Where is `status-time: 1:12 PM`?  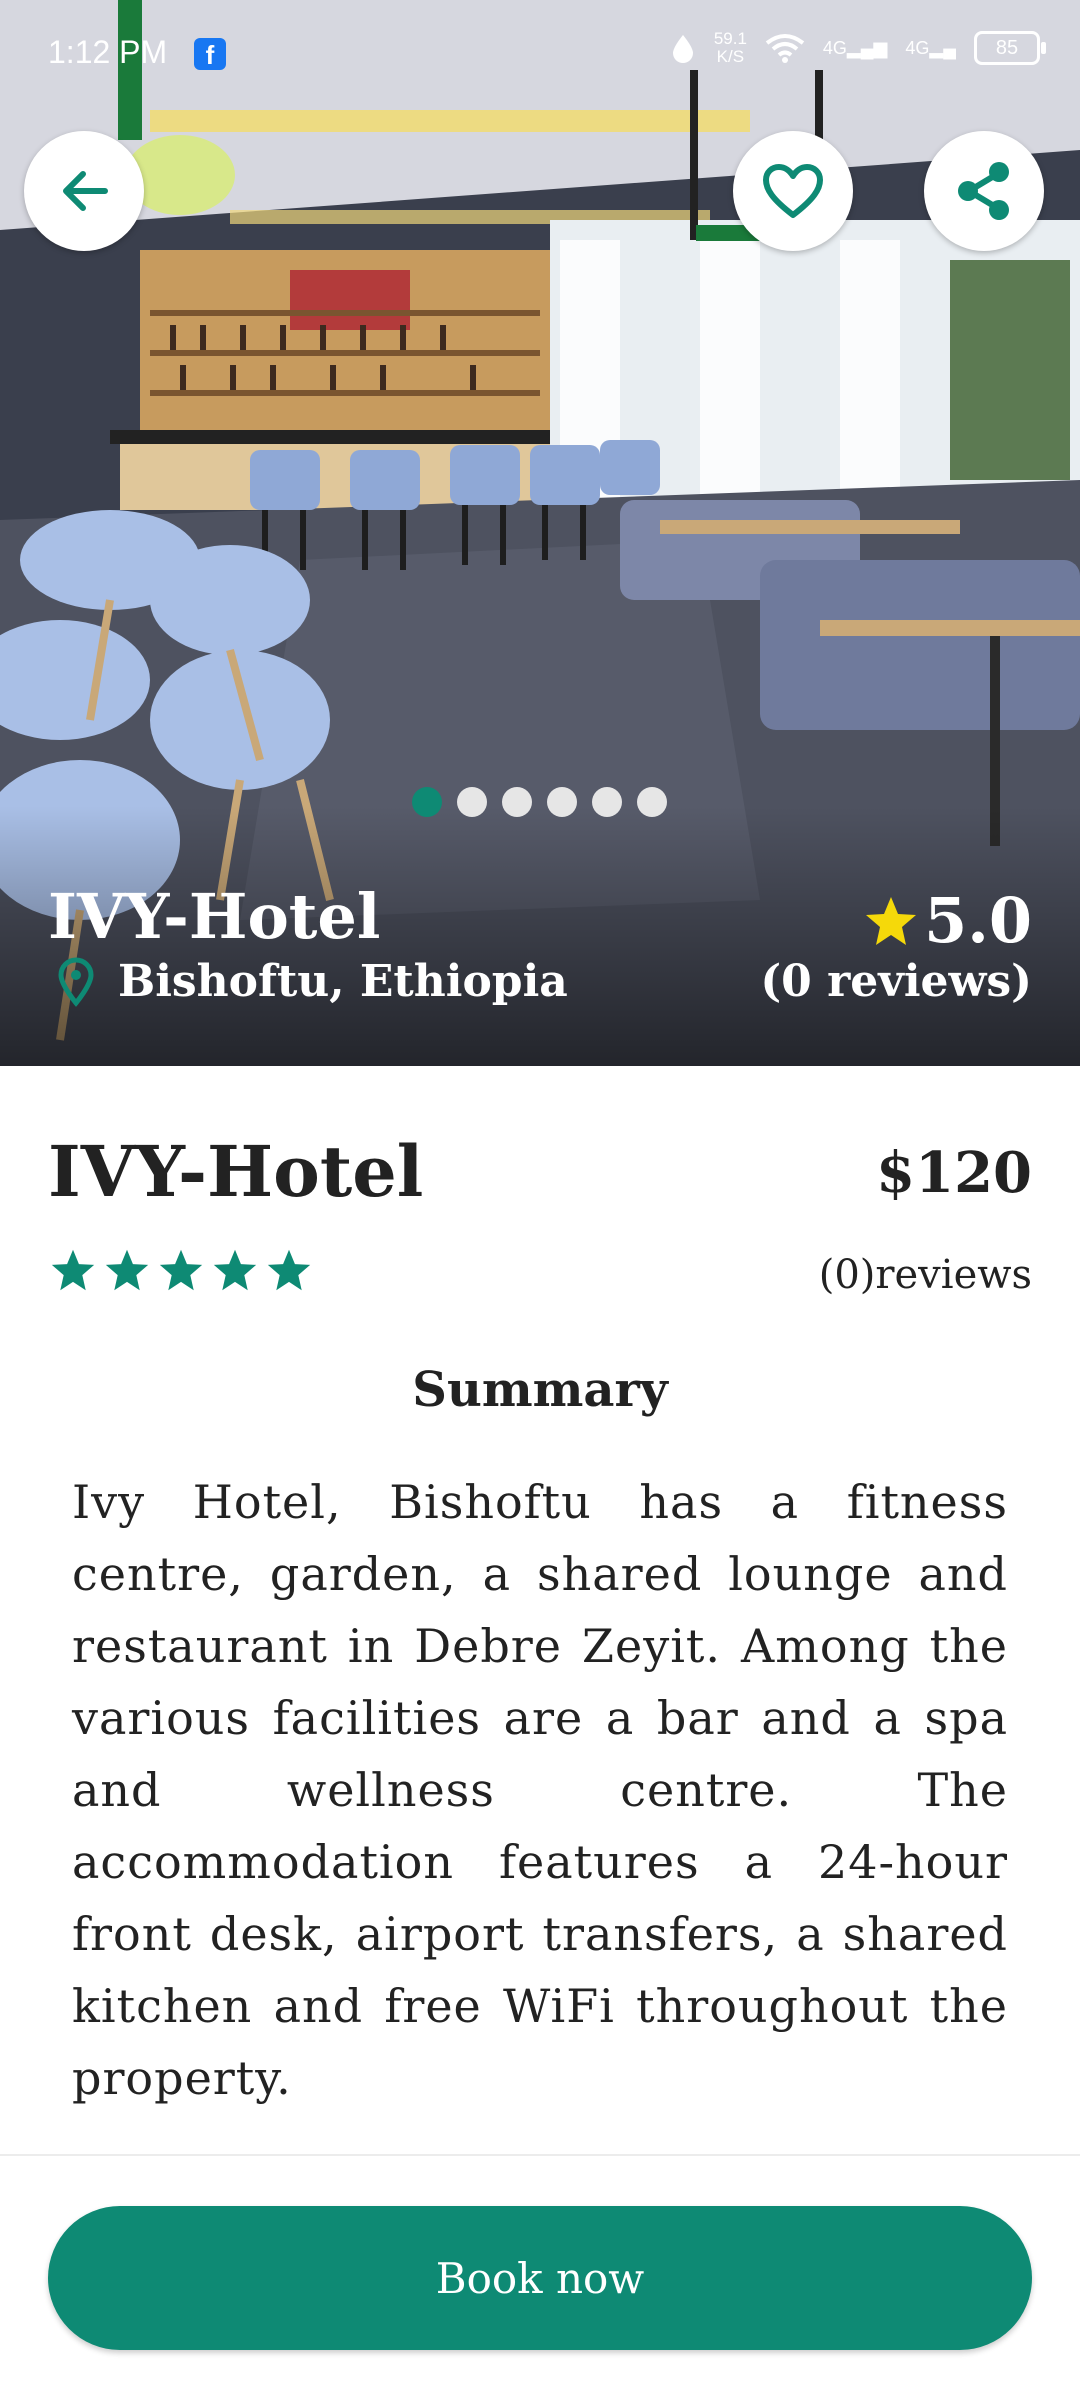 status-time: 1:12 PM is located at coordinates (108, 52).